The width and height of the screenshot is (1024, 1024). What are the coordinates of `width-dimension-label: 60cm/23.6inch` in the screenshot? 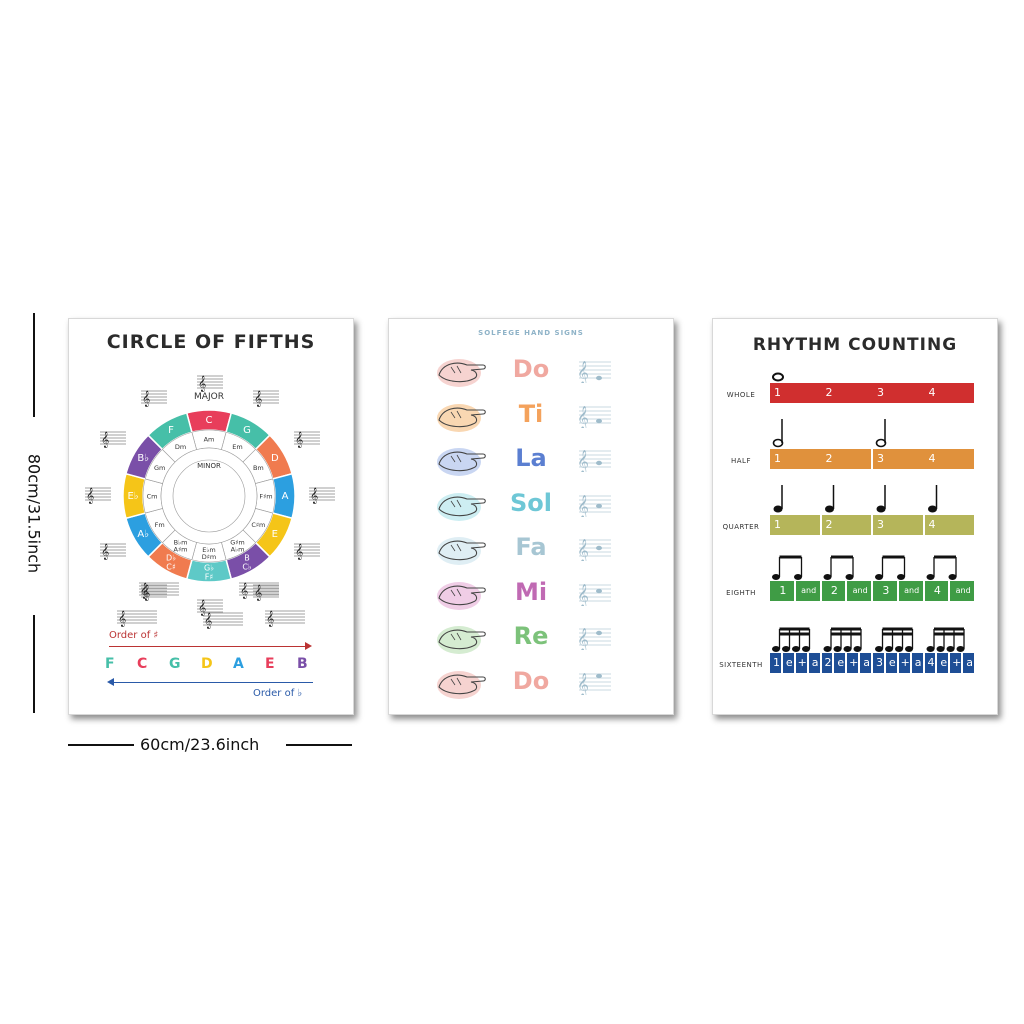 It's located at (200, 744).